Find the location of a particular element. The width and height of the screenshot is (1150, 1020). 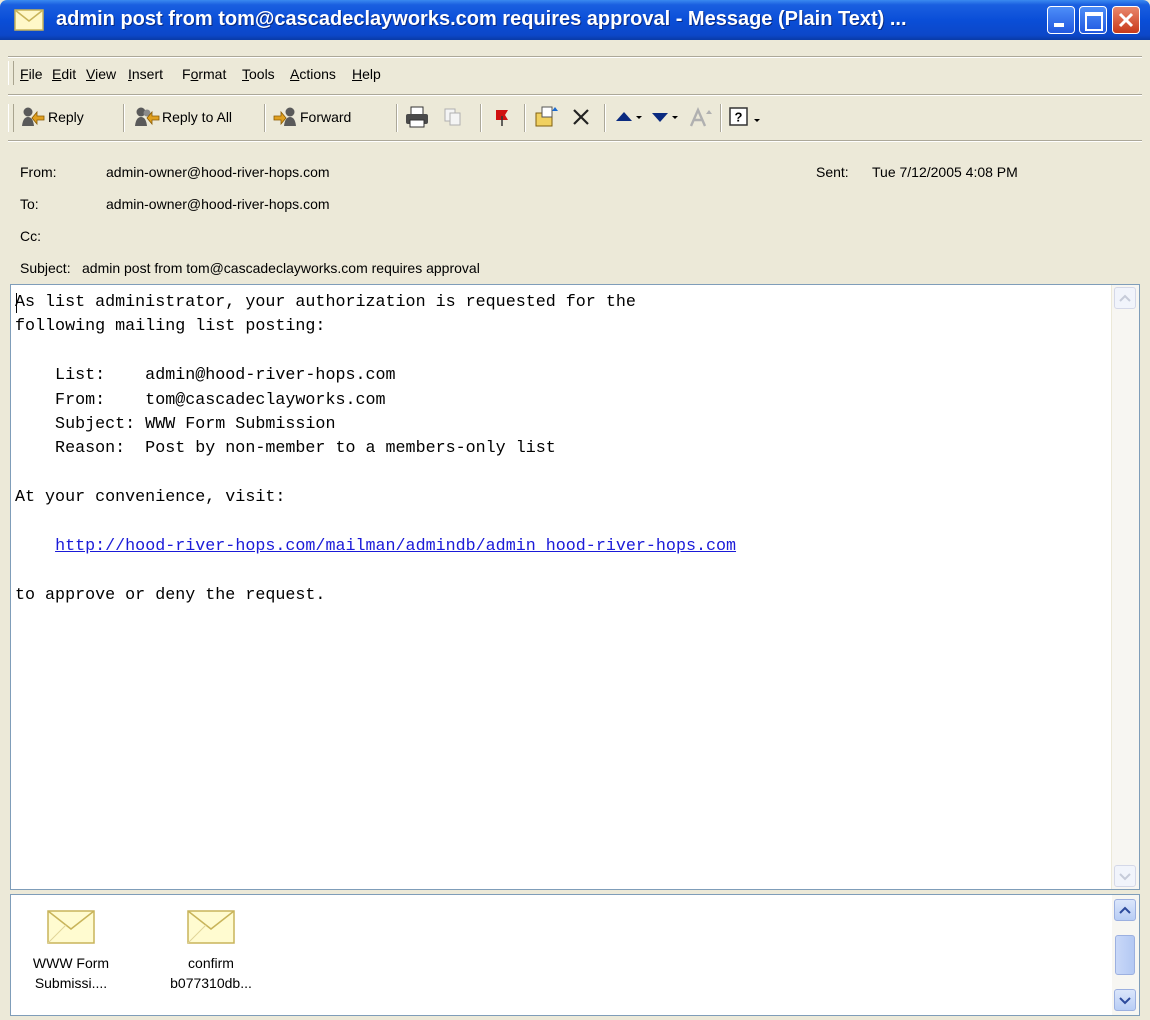

menu-tools-label: ools is located at coordinates (262, 74).